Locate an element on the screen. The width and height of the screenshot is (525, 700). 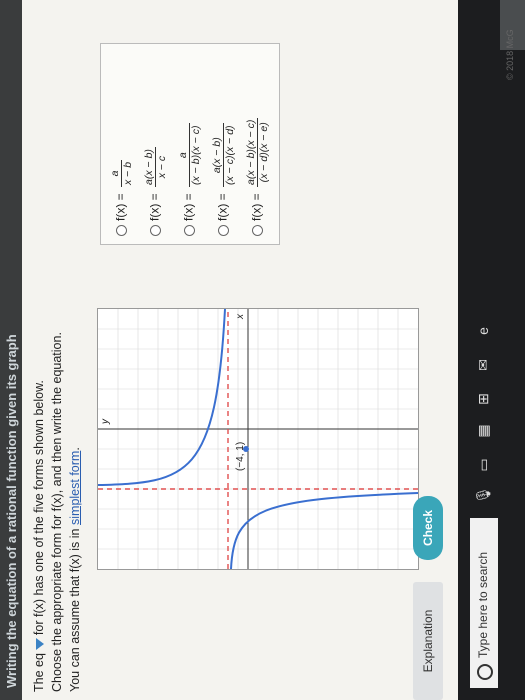
option-4: f(x) = a(x − b) (x − c)(x − d) is located at coordinates (223, 179).